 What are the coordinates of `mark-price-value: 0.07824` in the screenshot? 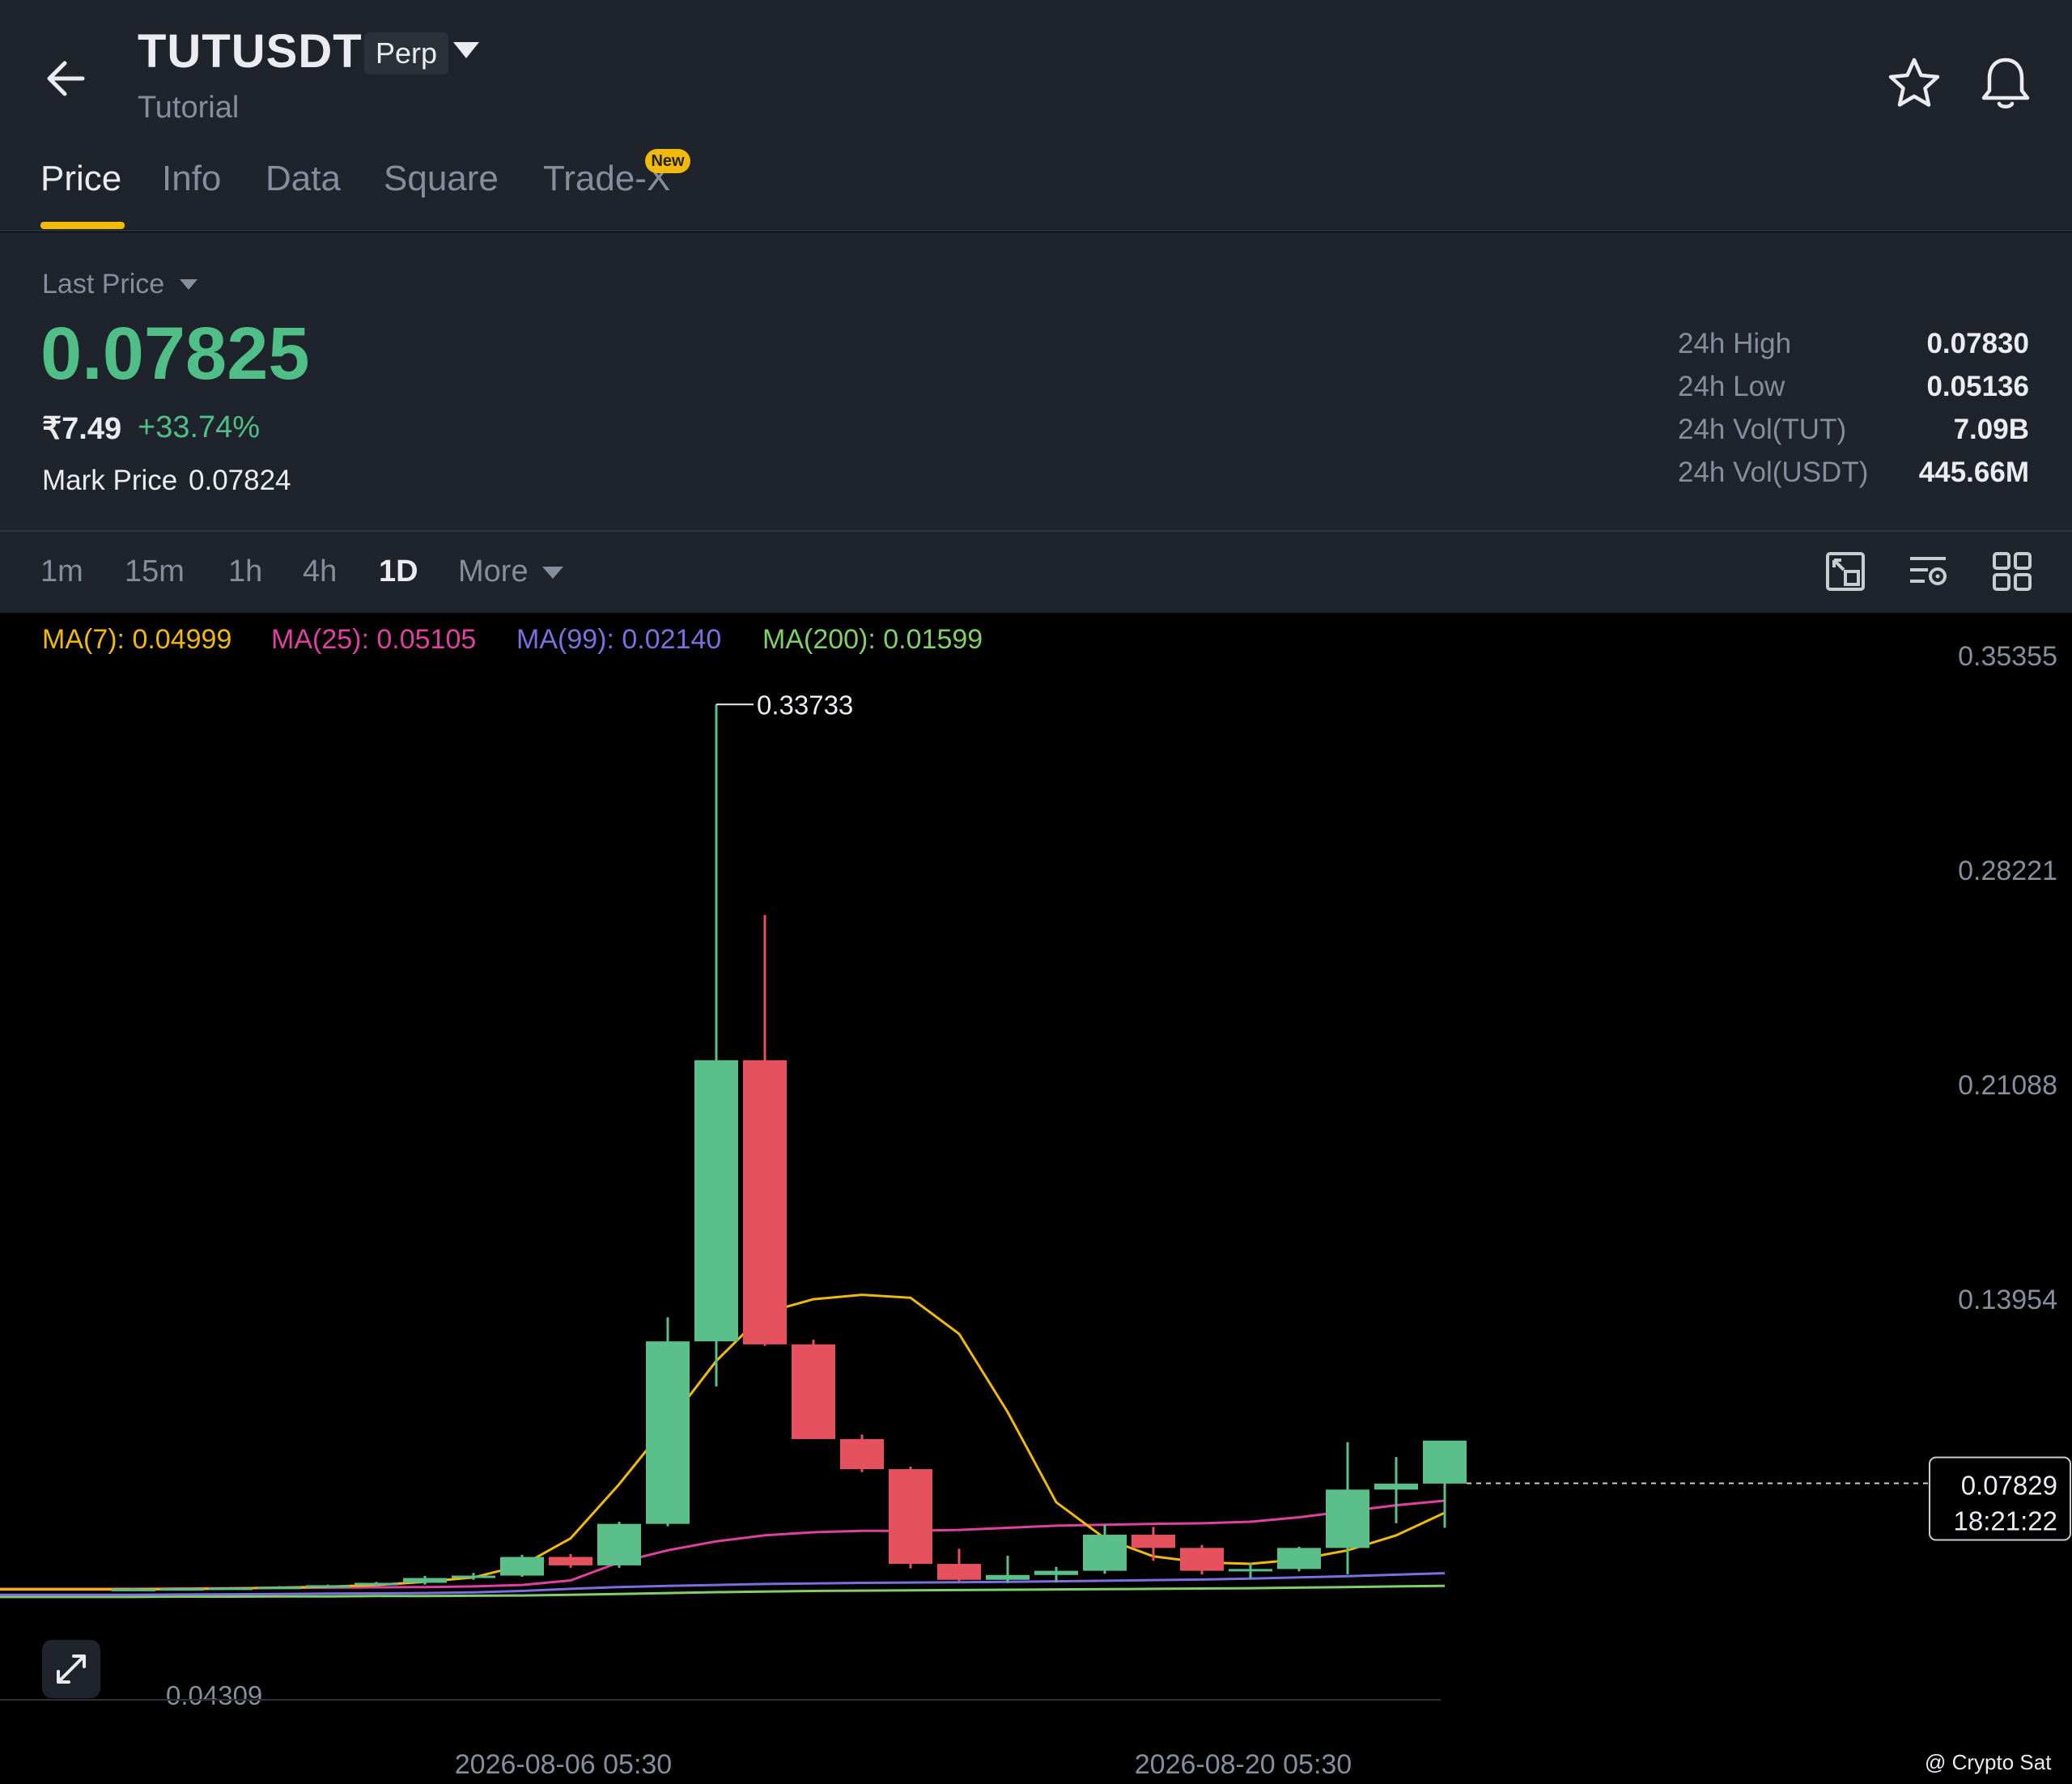 It's located at (240, 480).